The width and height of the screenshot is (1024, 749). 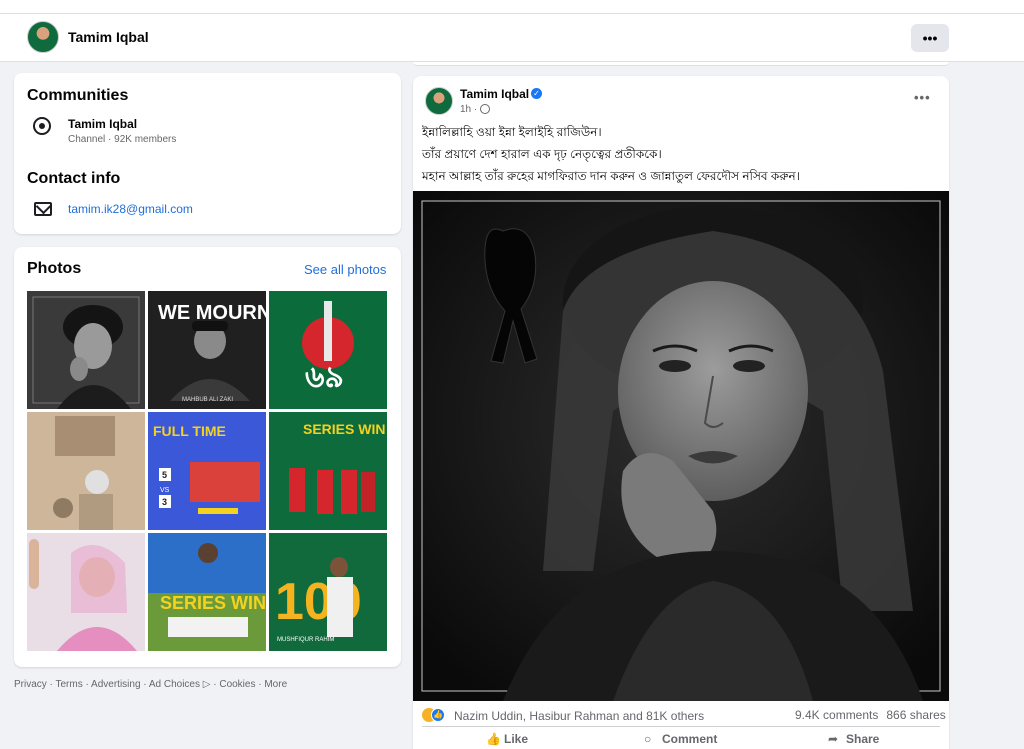 I want to click on photo-tile-2-sub: MAHBUB ALI ZAKI, so click(x=207, y=400).